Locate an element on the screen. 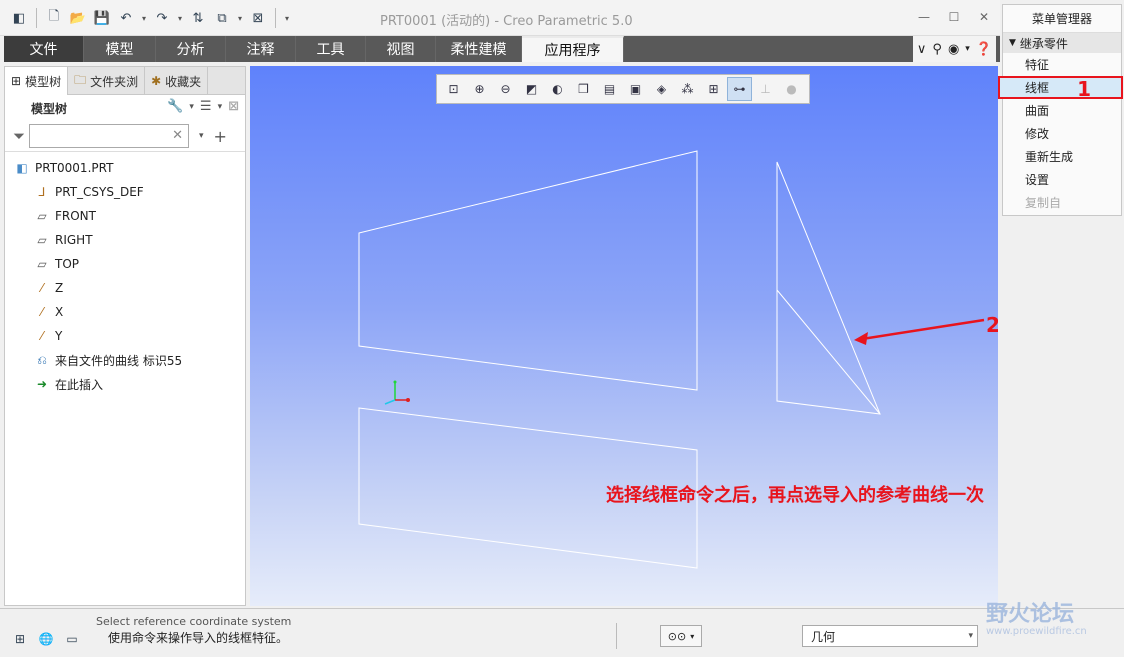 This screenshot has width=1124, height=657. tree-settings-dropdown-icon: ▾ is located at coordinates (191, 107).